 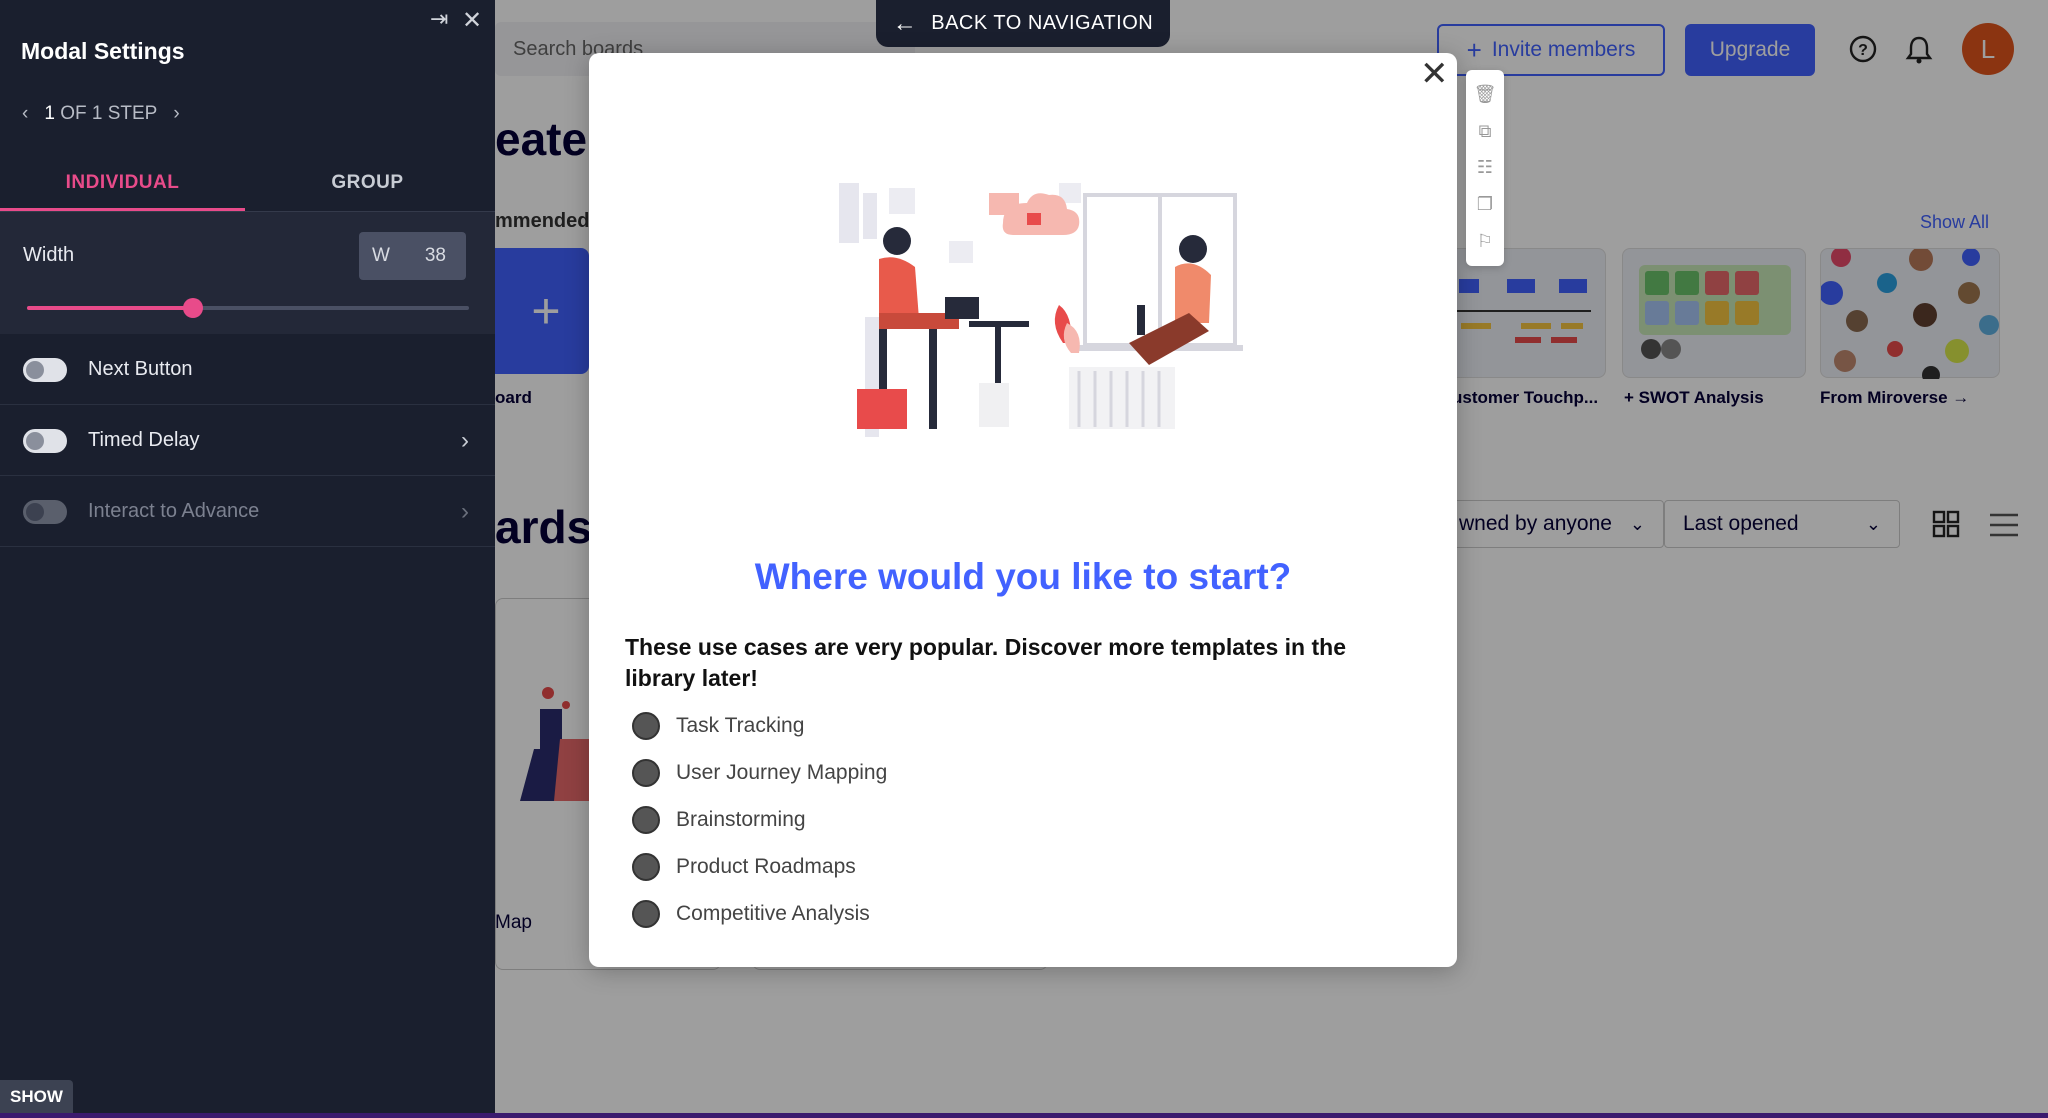 I want to click on element-toolbar: 🗑 ⧉ ☷ ❐ ⚐, so click(x=1485, y=168).